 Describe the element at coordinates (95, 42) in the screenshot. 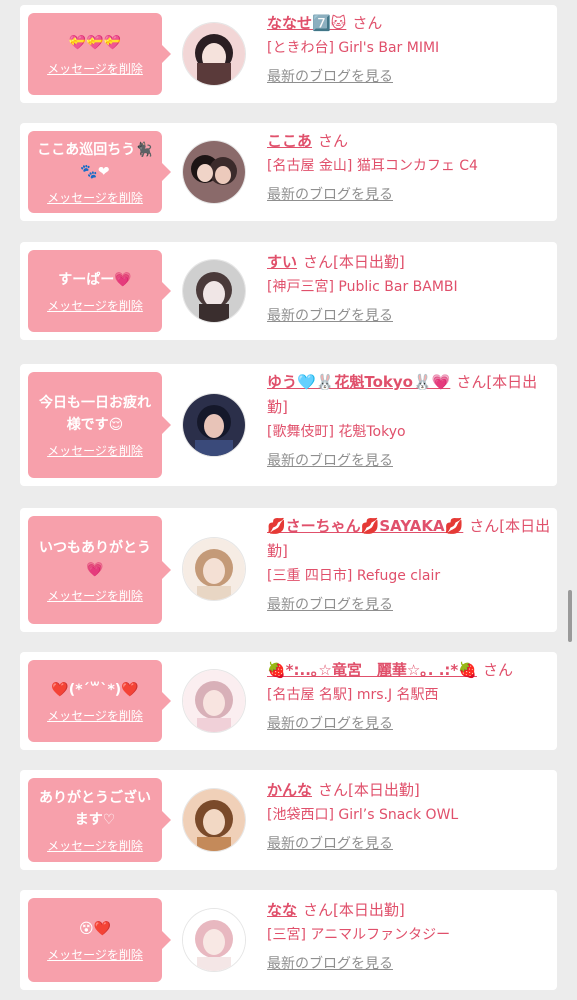

I see `message-text: 💝💝💝` at that location.